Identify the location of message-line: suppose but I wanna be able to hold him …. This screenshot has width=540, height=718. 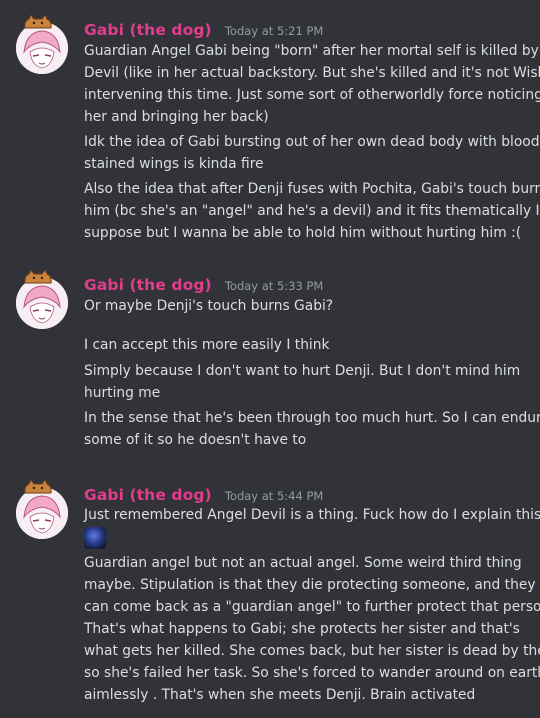
(303, 233).